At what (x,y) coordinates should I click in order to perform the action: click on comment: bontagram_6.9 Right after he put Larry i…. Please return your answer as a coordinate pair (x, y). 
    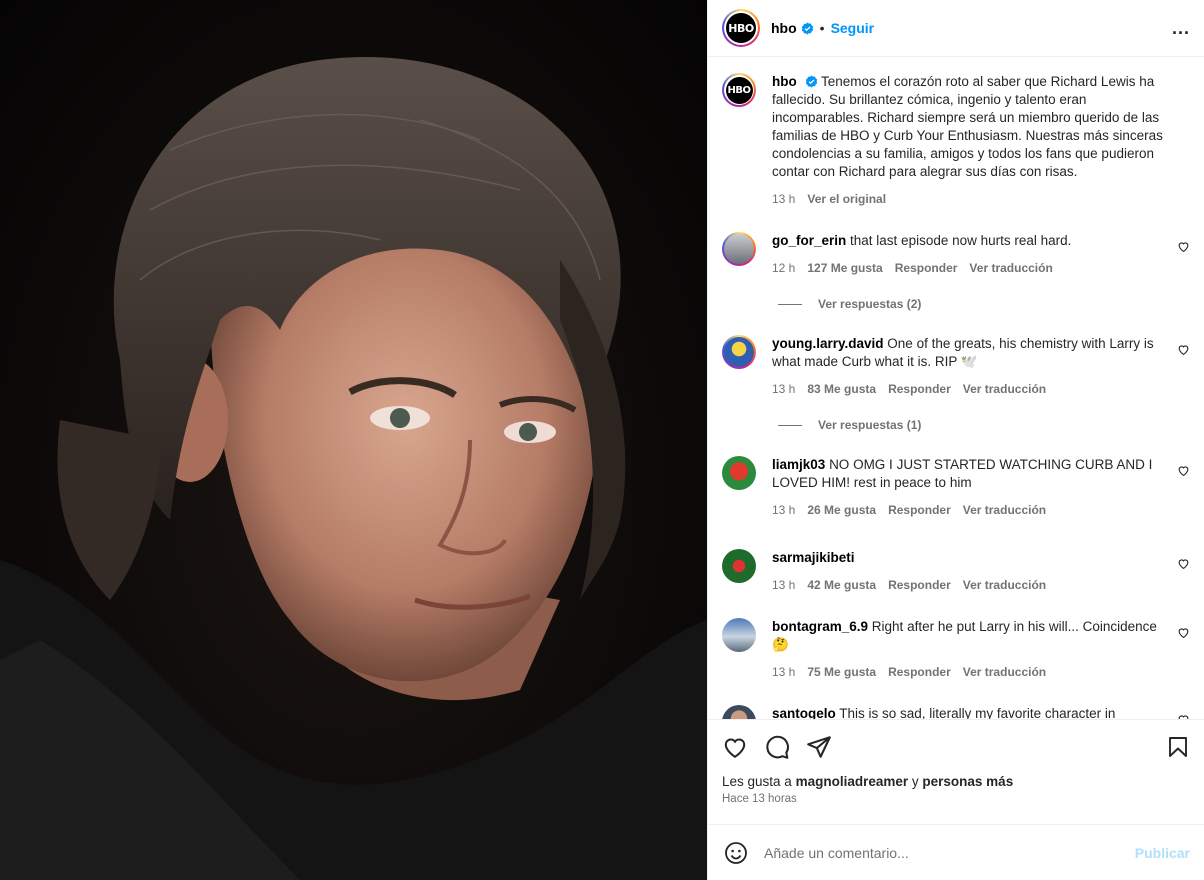
    Looking at the image, I should click on (956, 649).